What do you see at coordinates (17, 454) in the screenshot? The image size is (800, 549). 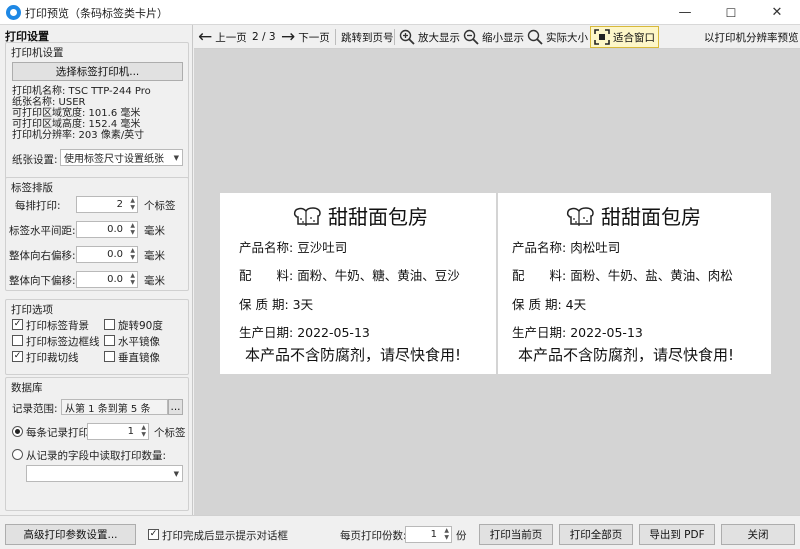 I see `from-field-radio` at bounding box center [17, 454].